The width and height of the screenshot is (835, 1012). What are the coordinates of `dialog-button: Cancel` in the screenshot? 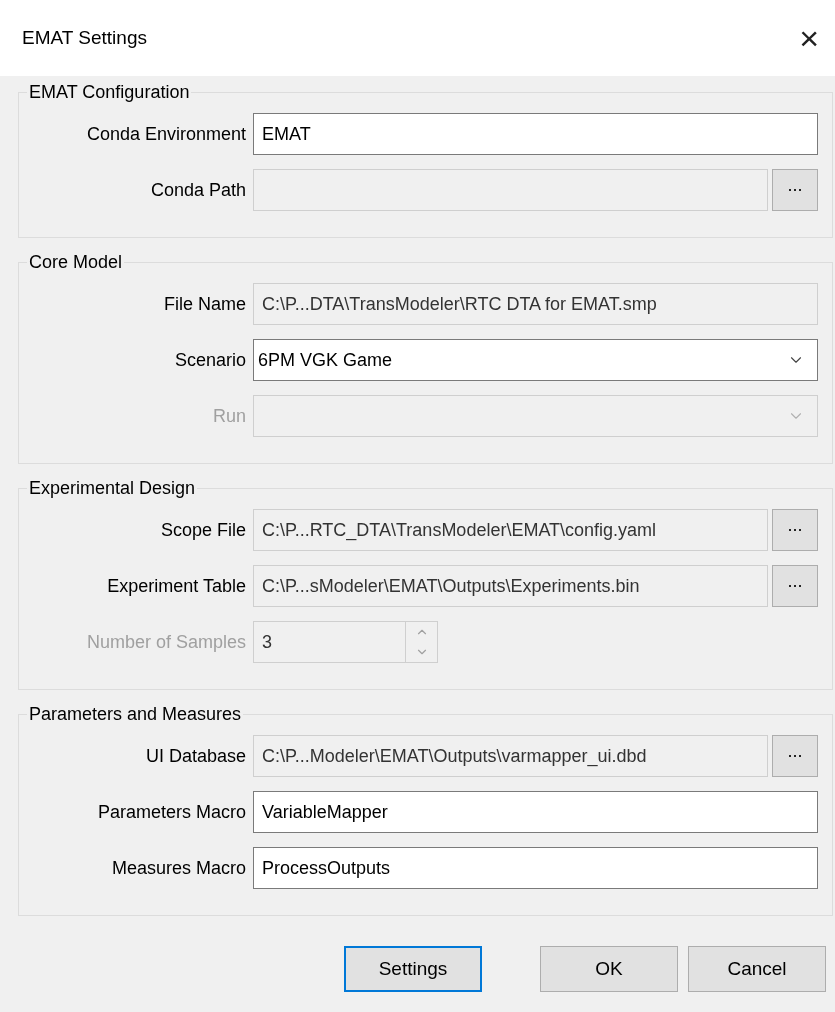 It's located at (757, 969).